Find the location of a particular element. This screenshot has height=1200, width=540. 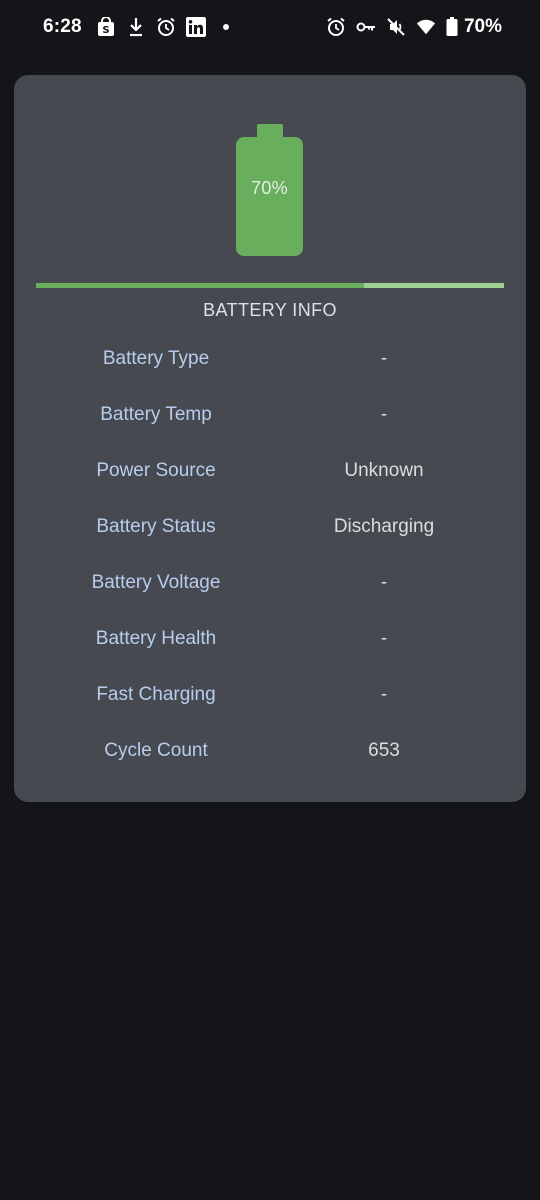

info-row-fast-charging: Fast Charging - is located at coordinates (270, 696).